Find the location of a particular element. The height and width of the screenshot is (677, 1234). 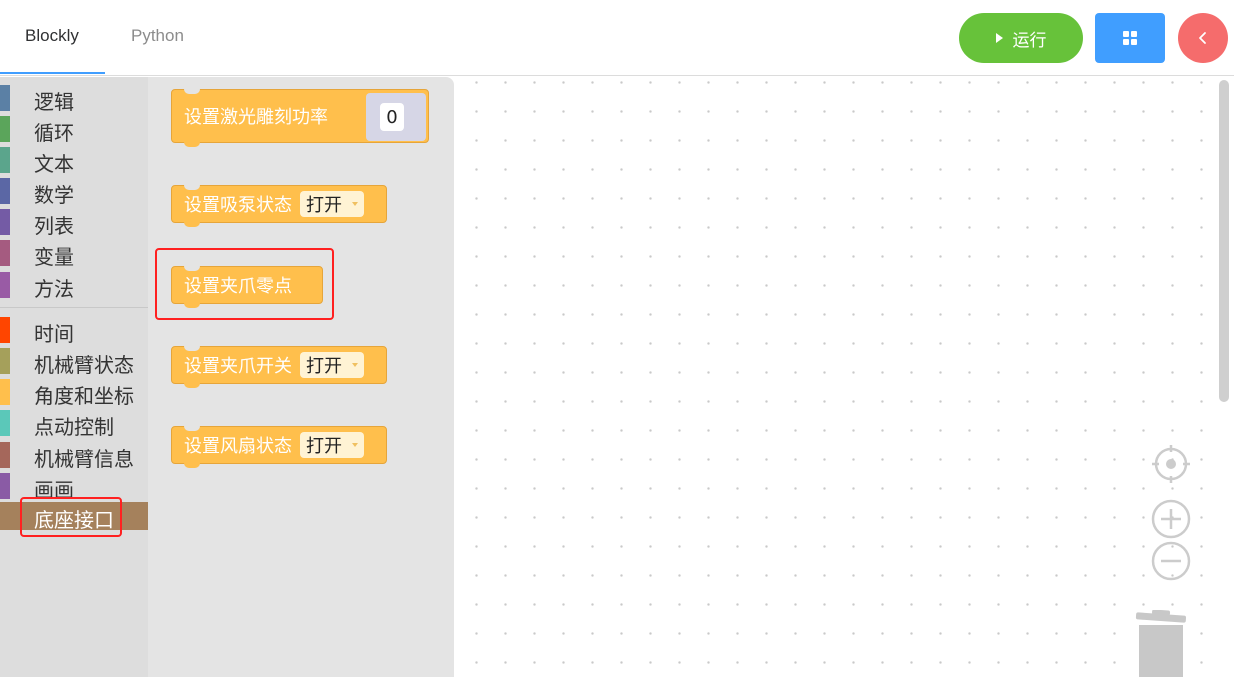

zoom-out-icon is located at coordinates (1171, 561).